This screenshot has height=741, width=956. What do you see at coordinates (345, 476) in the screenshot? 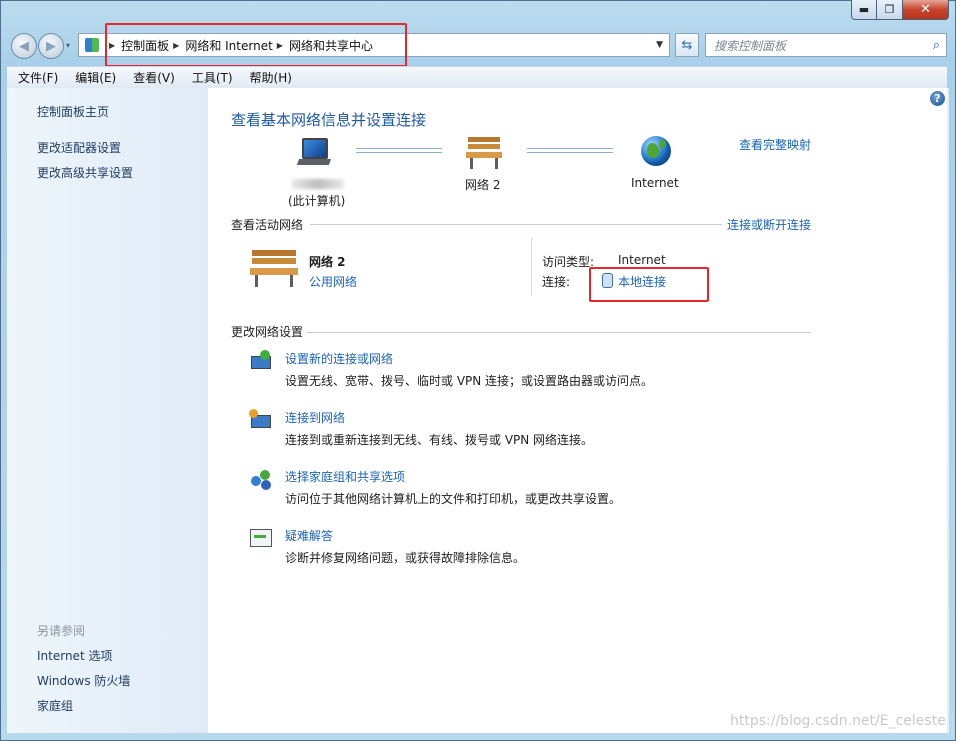
I see `task-homegroup-link: 选择家庭组和共享选项` at bounding box center [345, 476].